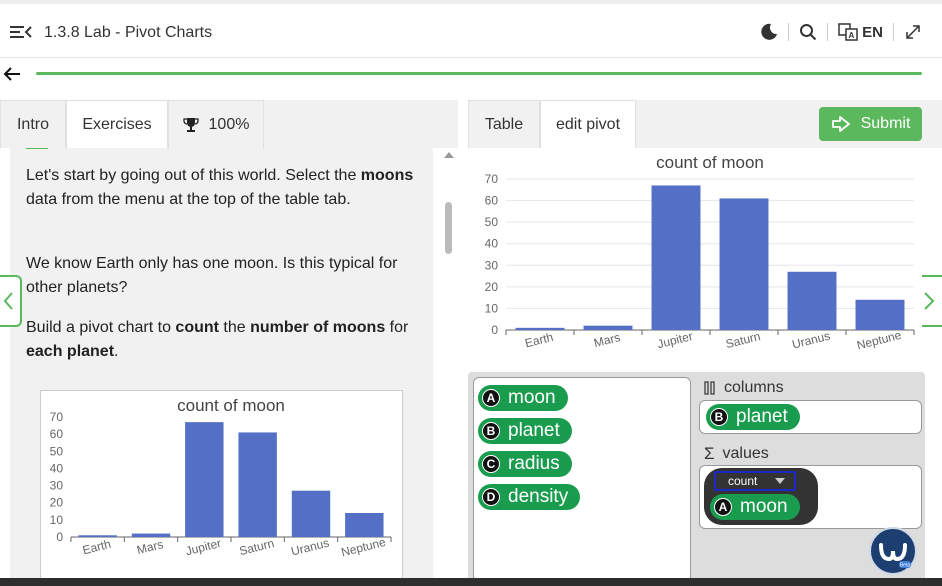 This screenshot has height=586, width=942. I want to click on aggregate-value: count, so click(743, 481).